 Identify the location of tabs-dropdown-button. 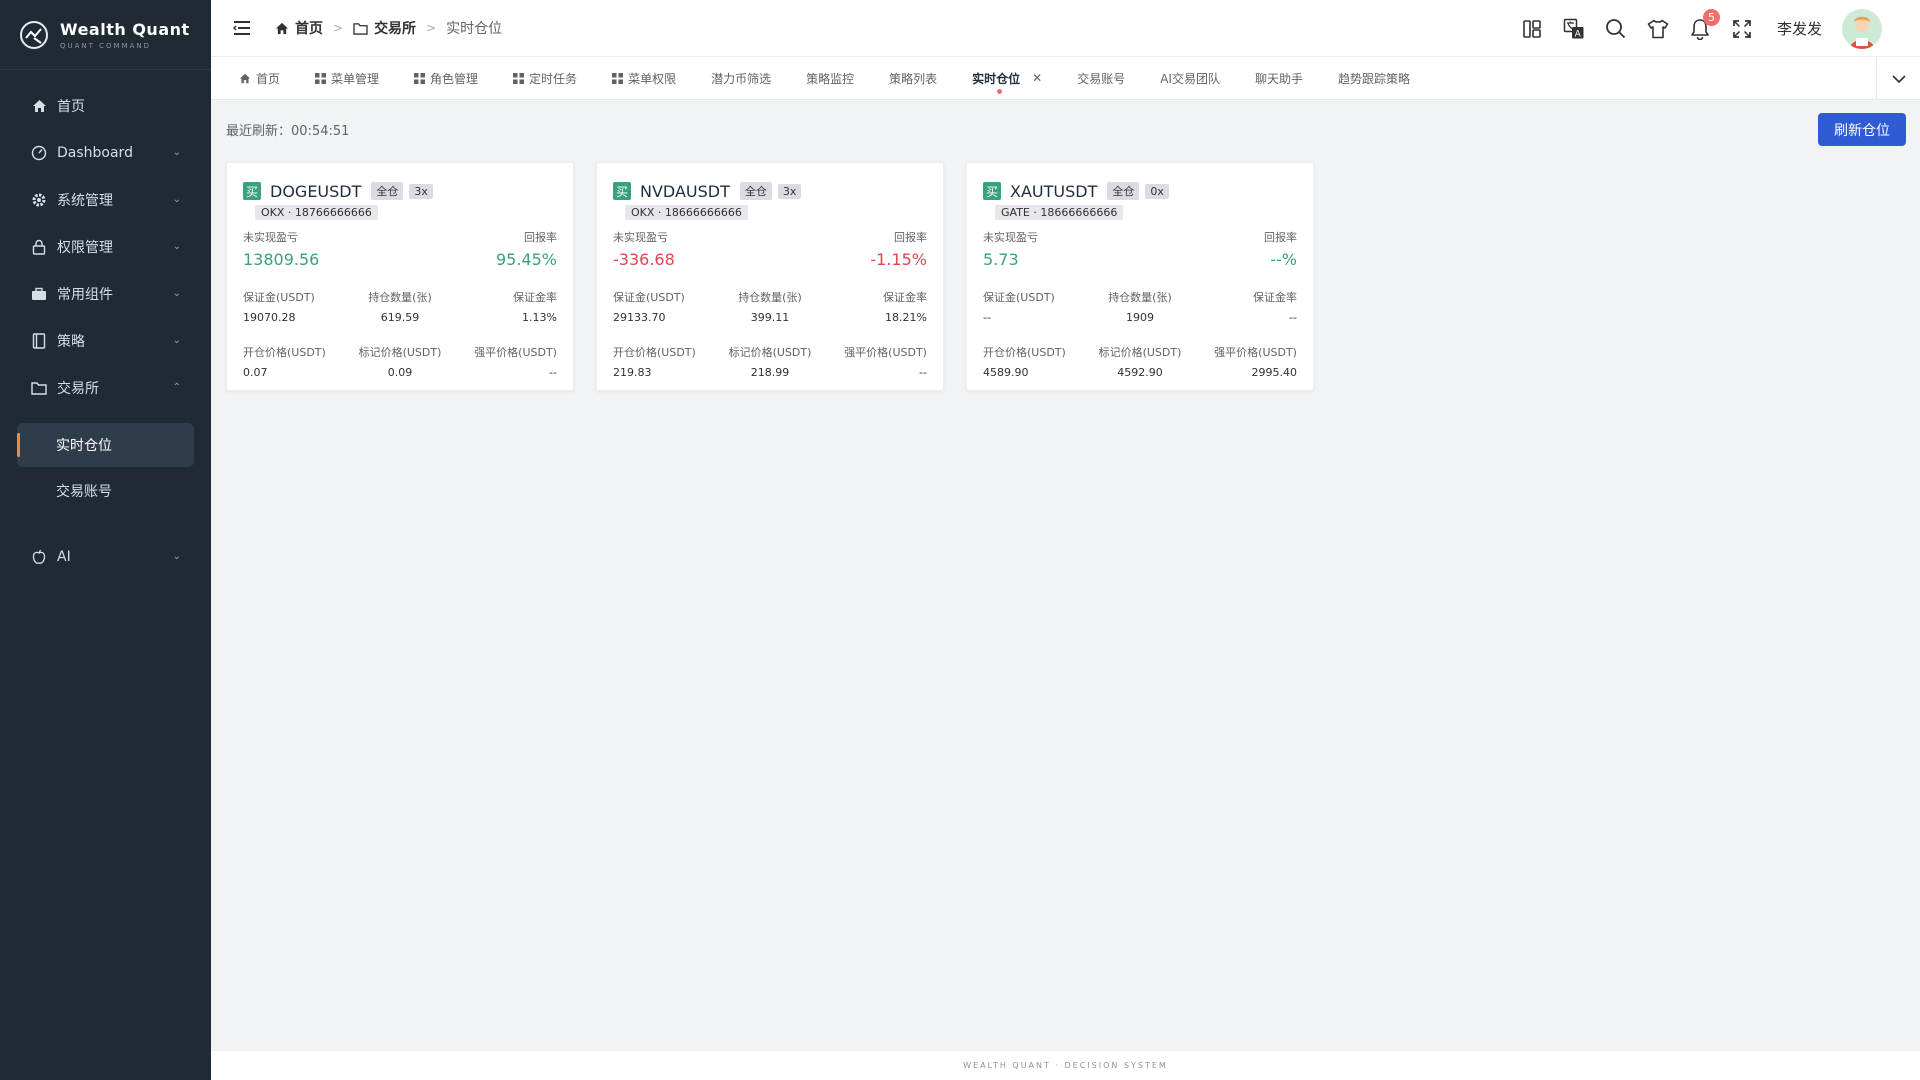
(1898, 78).